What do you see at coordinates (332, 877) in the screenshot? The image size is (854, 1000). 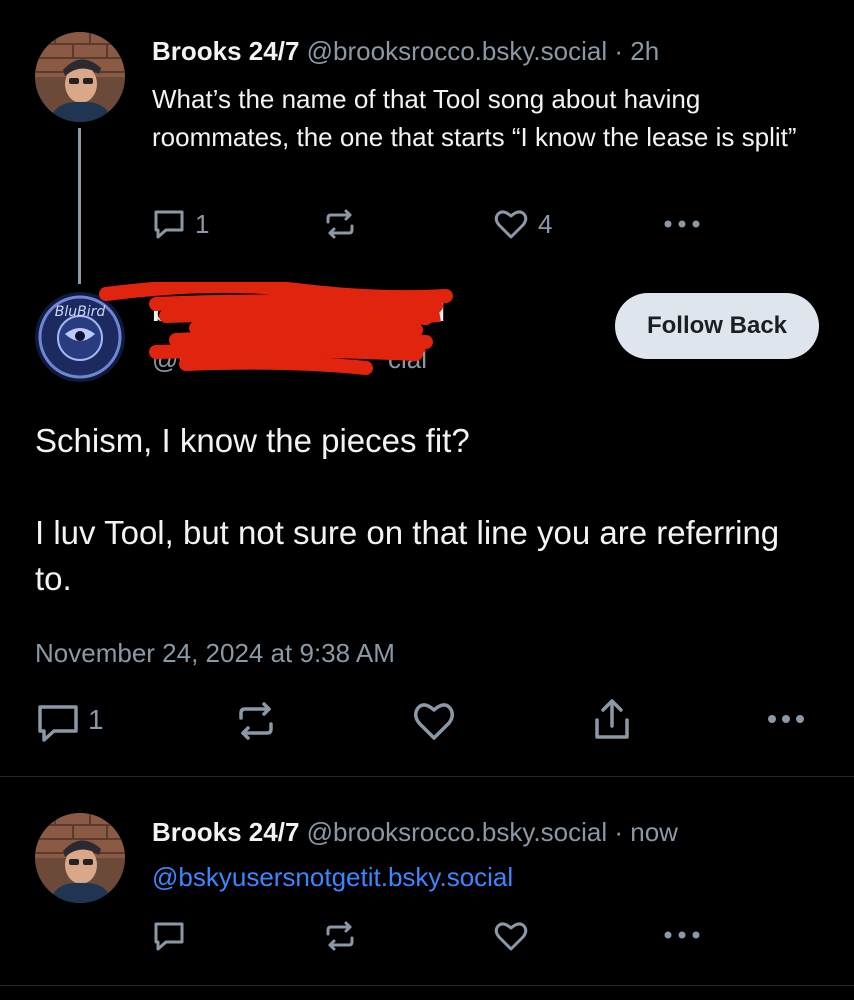 I see `mention-link: @bskyusersnotgetit.bsky.social` at bounding box center [332, 877].